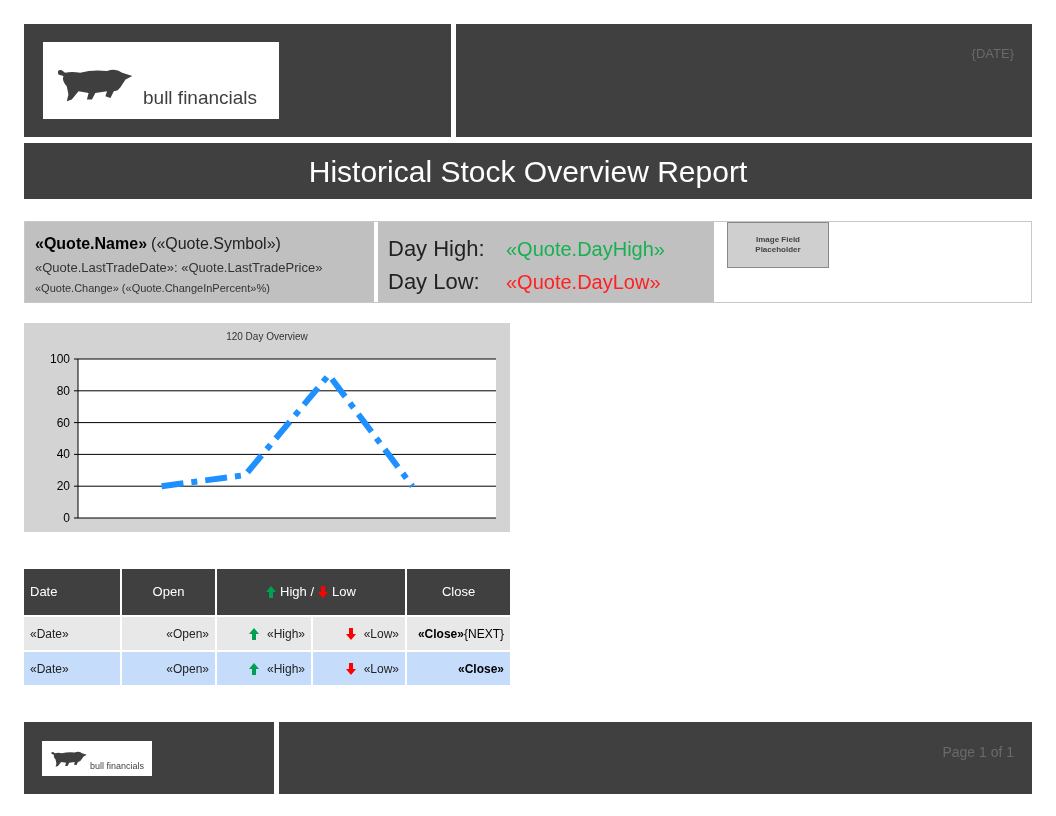 This screenshot has height=816, width=1056. Describe the element at coordinates (153, 288) in the screenshot. I see `change-text: «Quote.Change» («Quote.ChangeInPercent»%)` at that location.